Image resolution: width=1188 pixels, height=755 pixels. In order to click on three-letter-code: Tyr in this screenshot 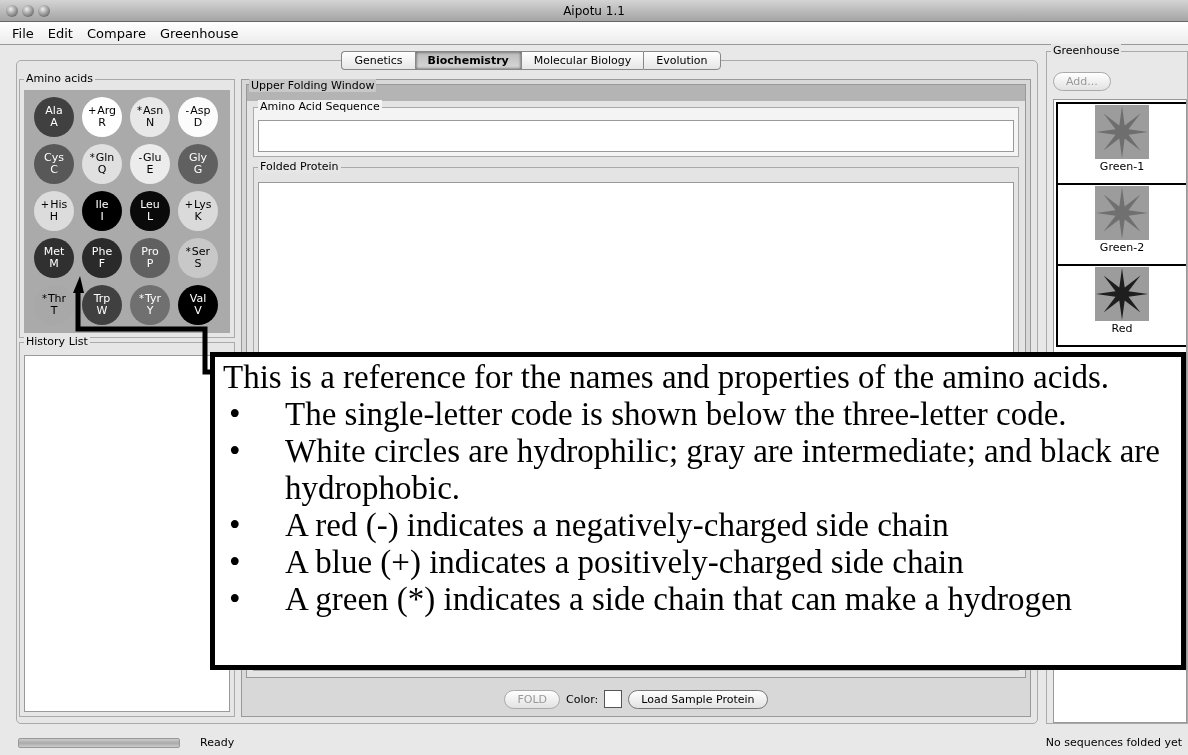, I will do `click(152, 299)`.